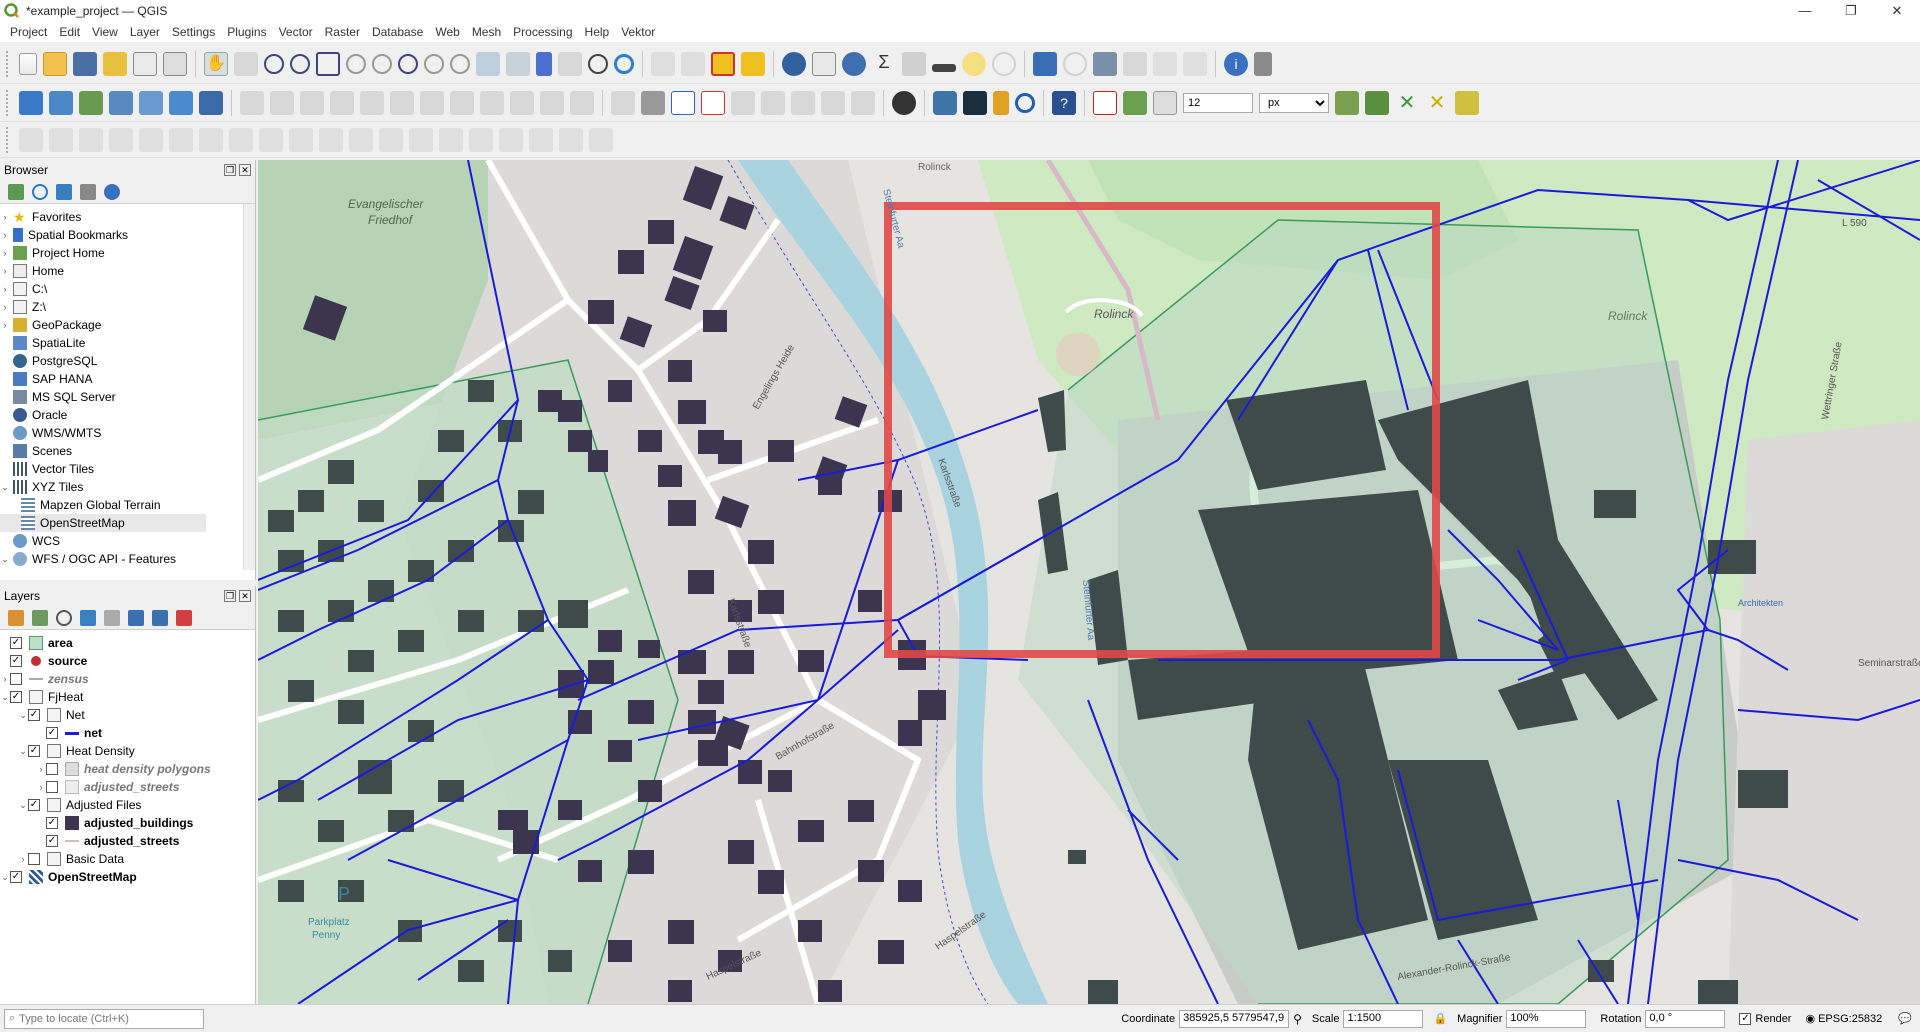 The width and height of the screenshot is (1920, 1032). Describe the element at coordinates (127, 307) in the screenshot. I see `browser-item-z-drive: › Z:\` at that location.